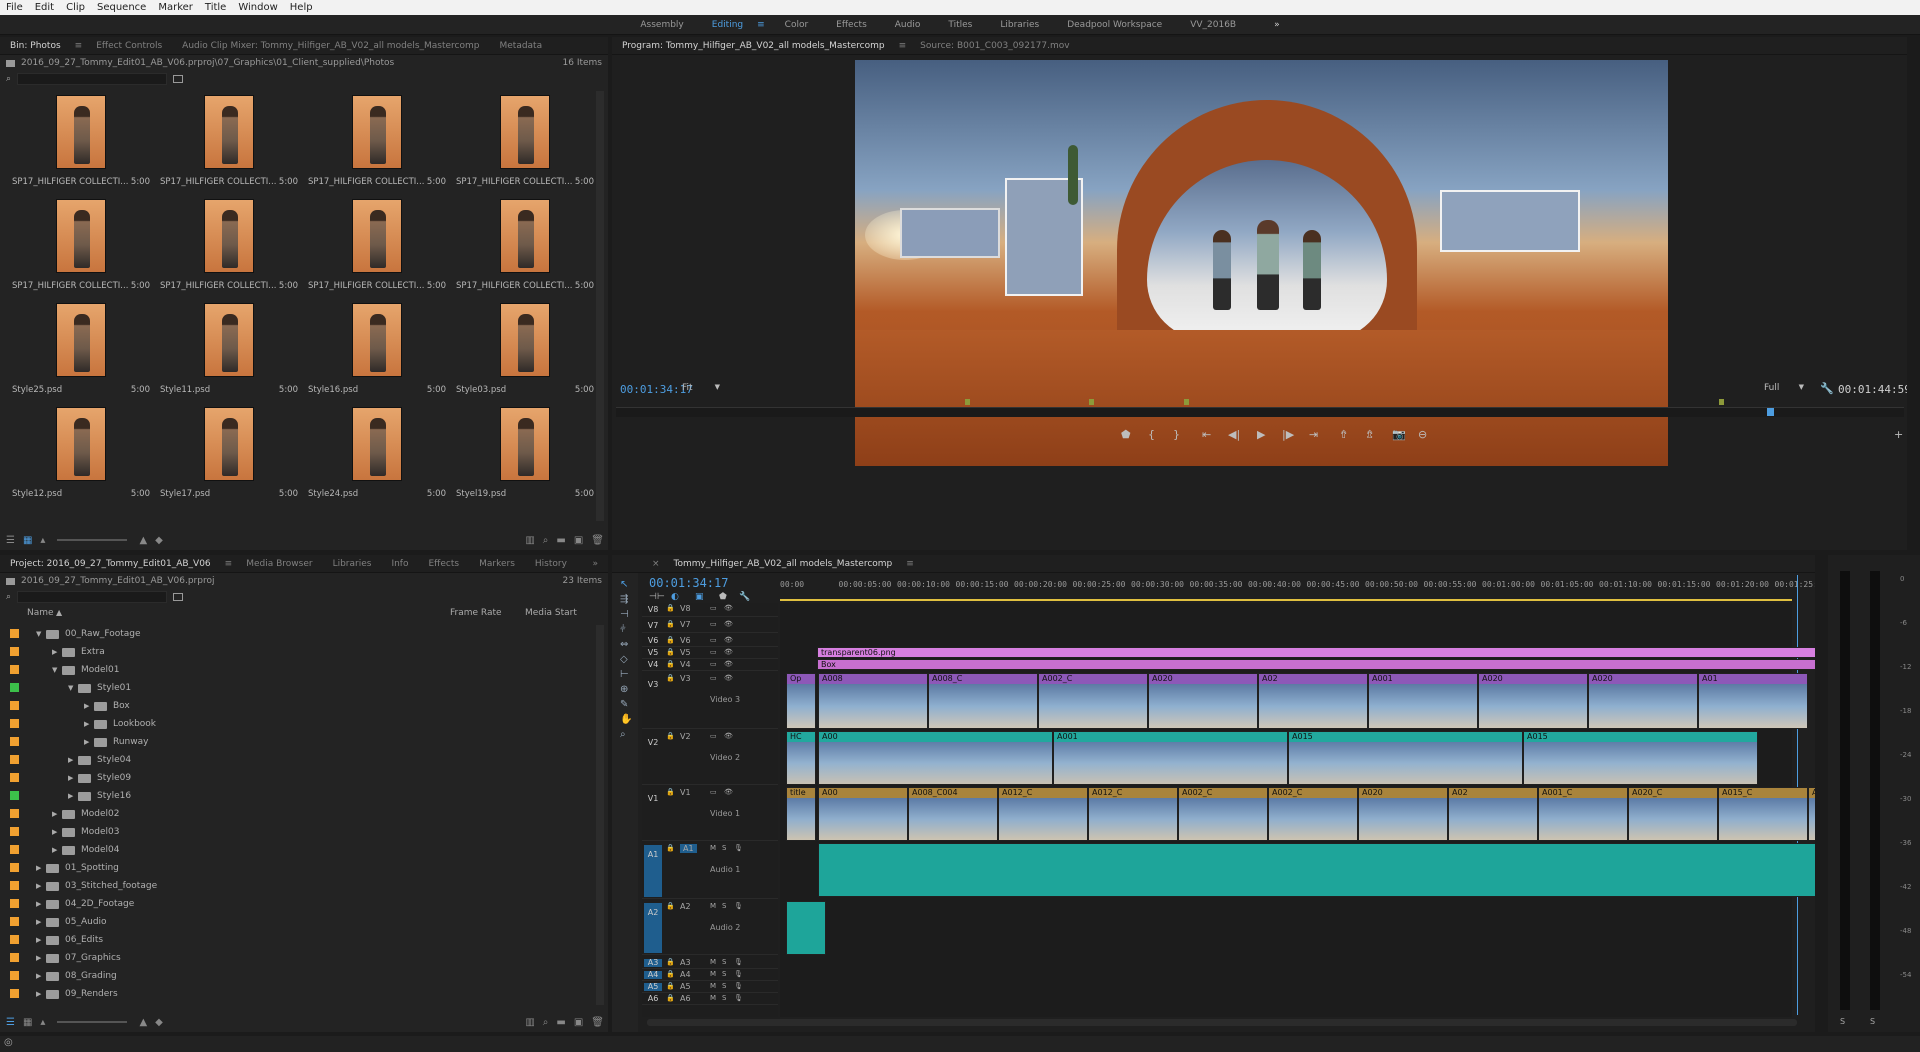  Describe the element at coordinates (600, 815) in the screenshot. I see `project-scrollbar` at that location.